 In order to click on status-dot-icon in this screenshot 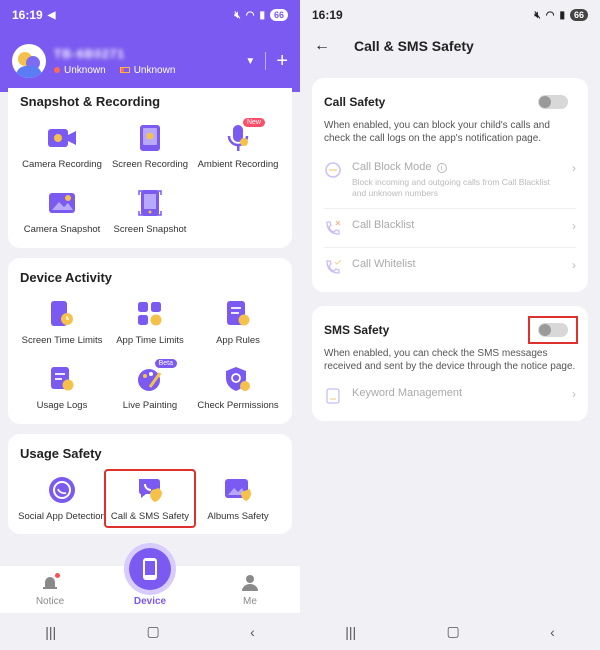, I will do `click(57, 69)`.